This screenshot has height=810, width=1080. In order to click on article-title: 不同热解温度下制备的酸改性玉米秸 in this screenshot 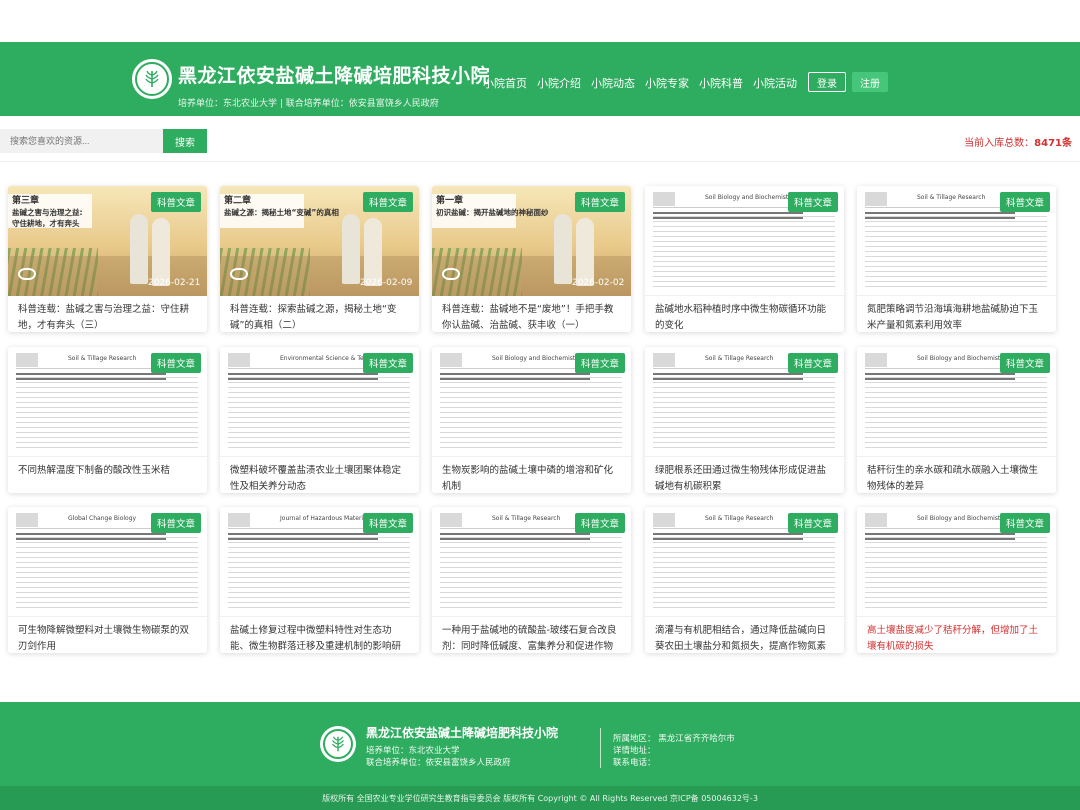, I will do `click(108, 471)`.